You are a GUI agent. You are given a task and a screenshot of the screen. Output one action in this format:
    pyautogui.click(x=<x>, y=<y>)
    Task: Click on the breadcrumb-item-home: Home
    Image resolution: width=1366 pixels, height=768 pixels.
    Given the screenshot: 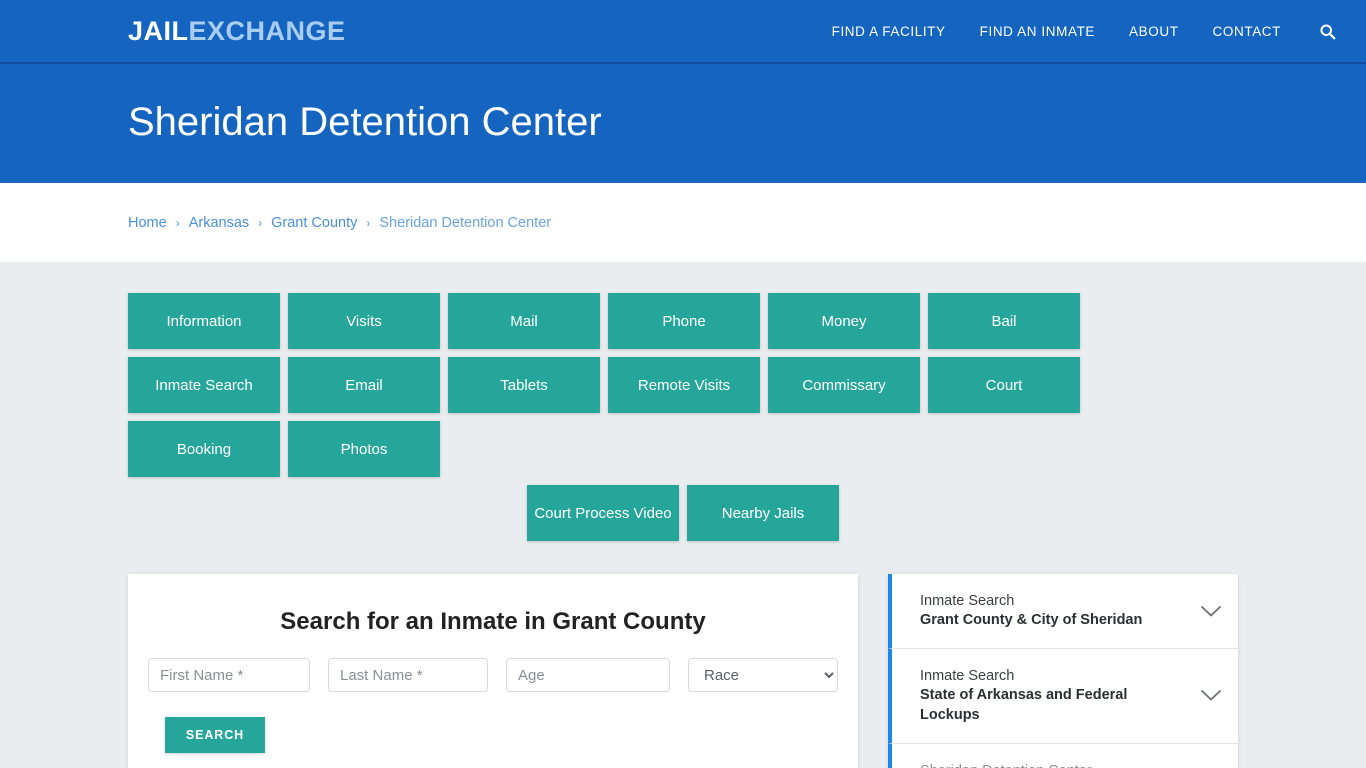 What is the action you would take?
    pyautogui.click(x=147, y=223)
    